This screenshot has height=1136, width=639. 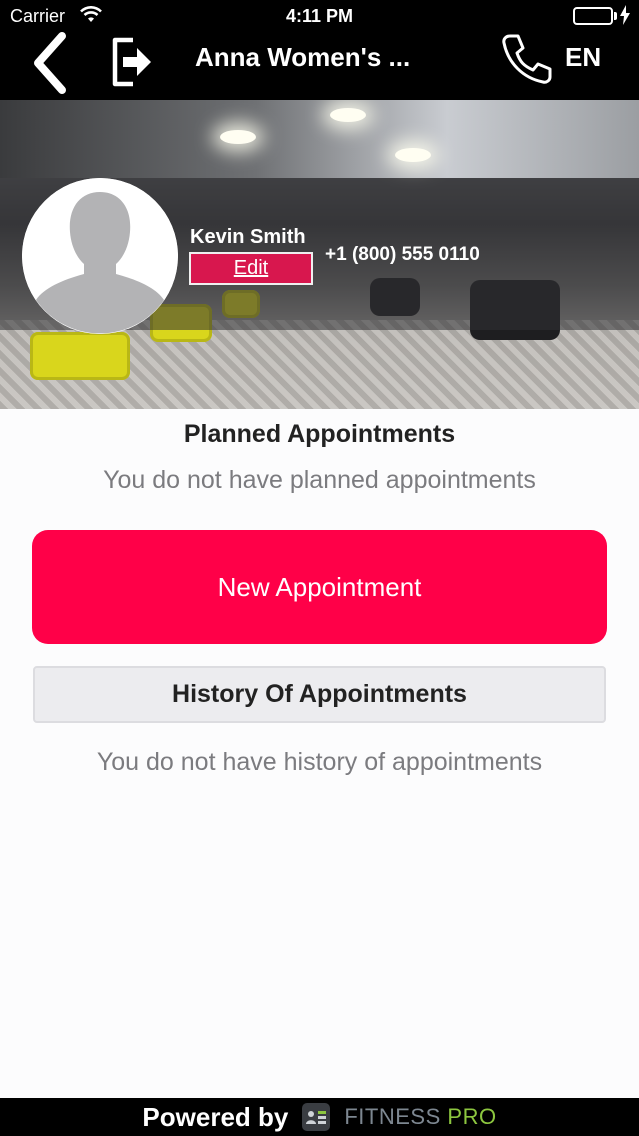 What do you see at coordinates (472, 1116) in the screenshot?
I see `brand-name-part: PRO` at bounding box center [472, 1116].